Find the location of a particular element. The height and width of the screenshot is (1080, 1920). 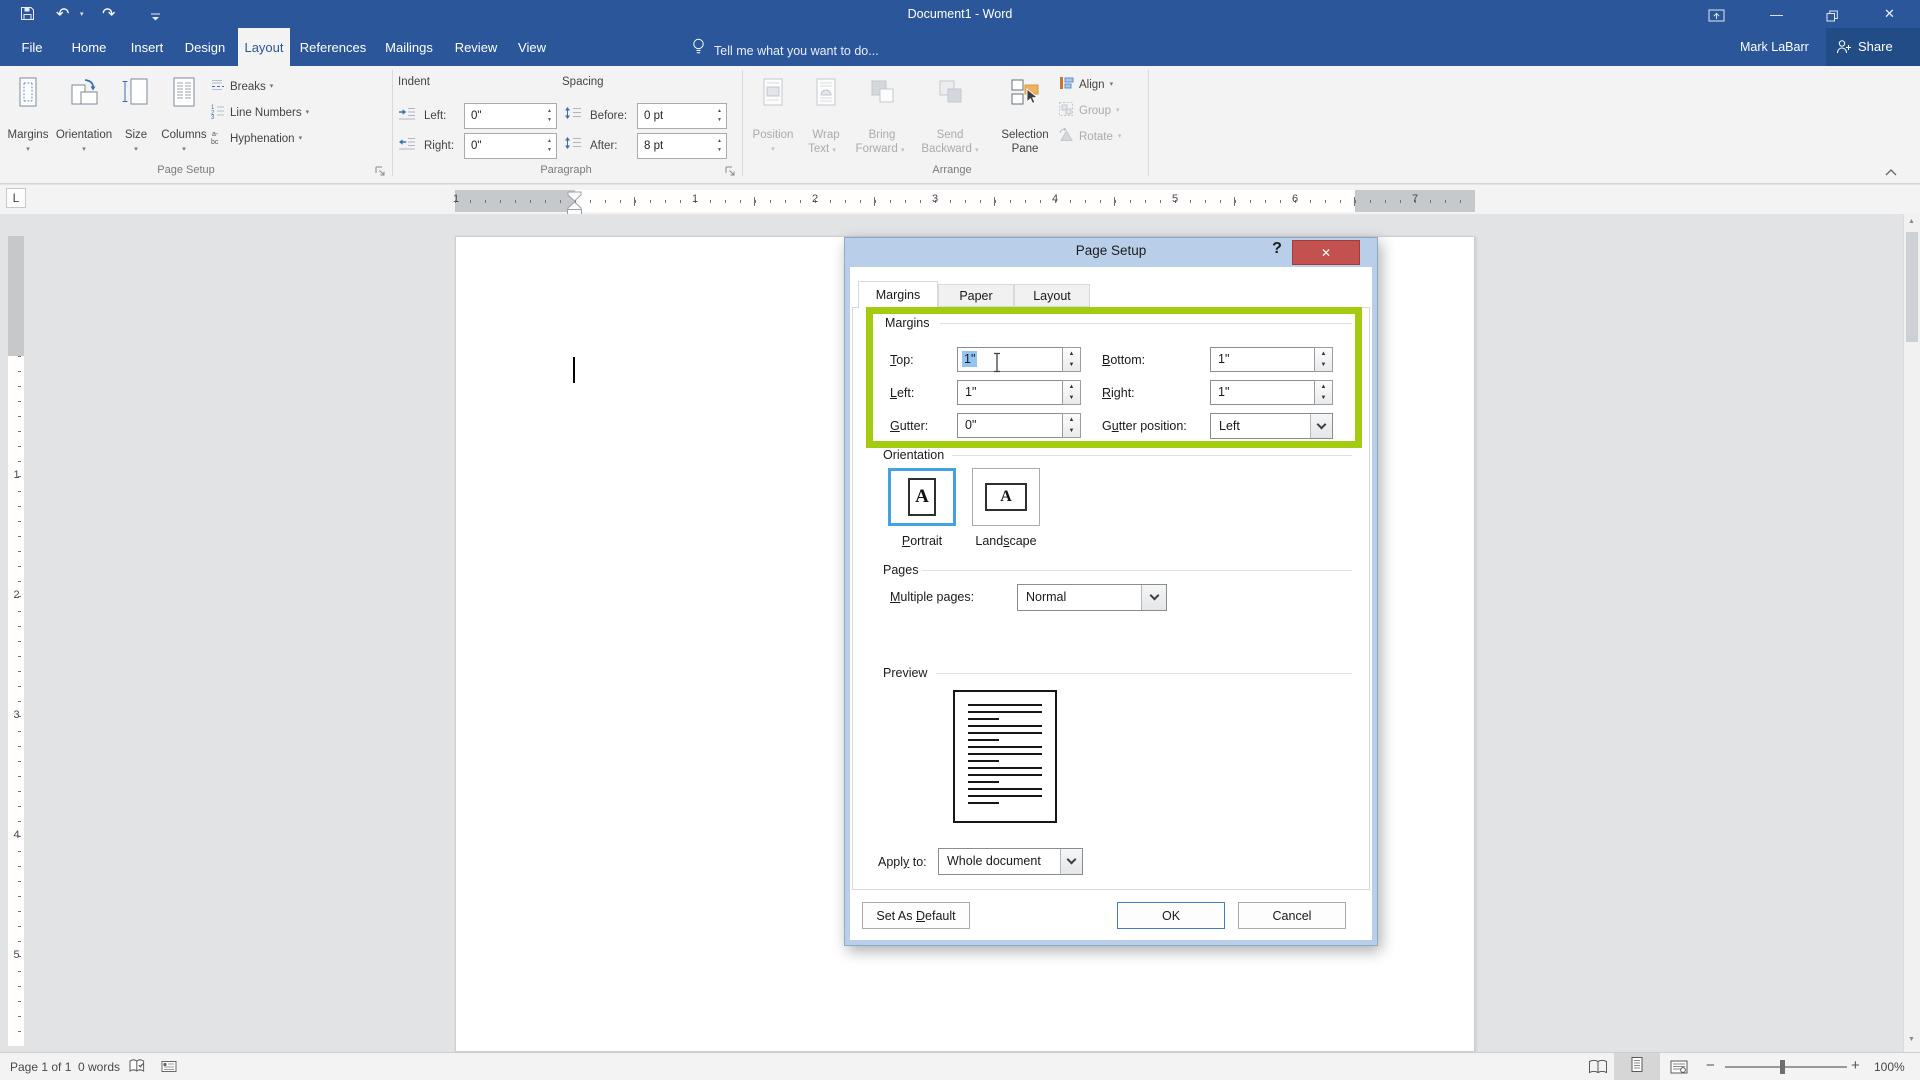

tab-insert: Insert is located at coordinates (147, 47).